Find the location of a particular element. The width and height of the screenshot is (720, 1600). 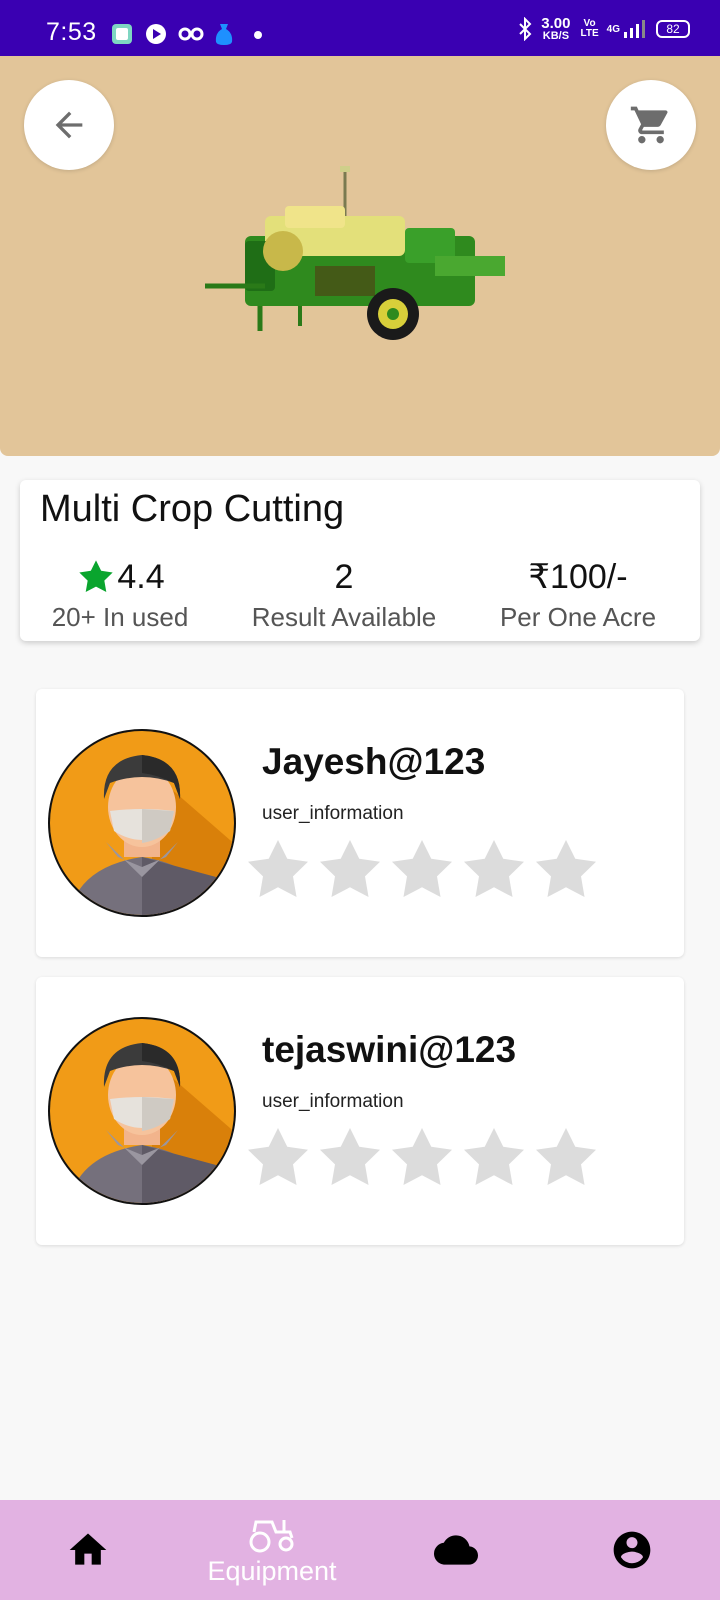

nav-item-weather is located at coordinates (456, 1550).